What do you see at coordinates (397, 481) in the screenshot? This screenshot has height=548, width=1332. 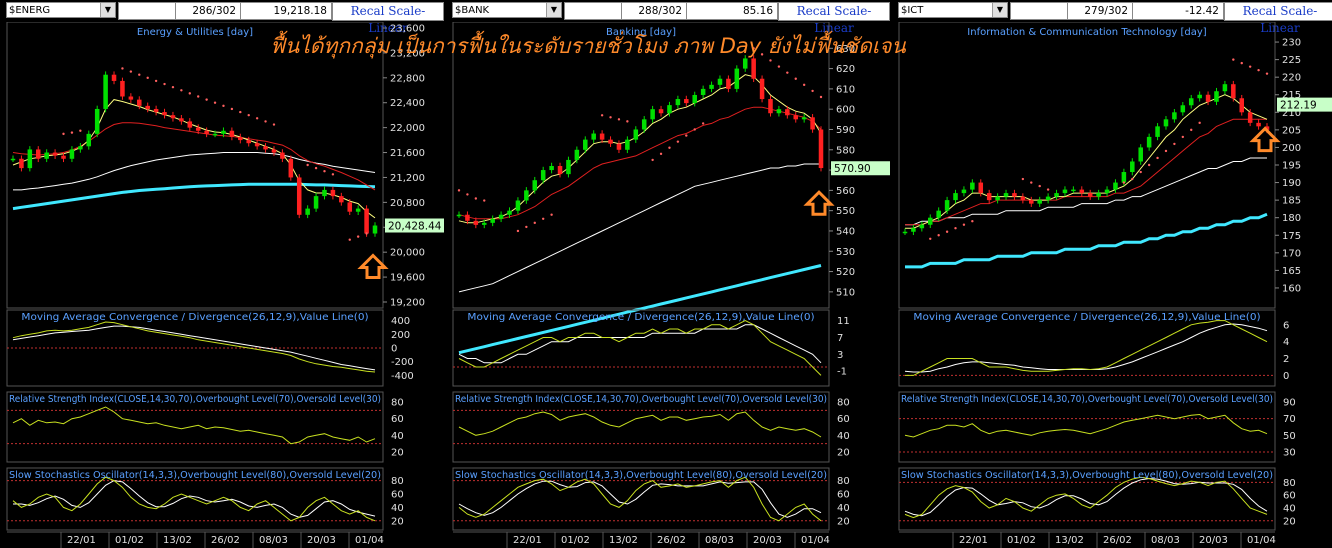 I see `stoch-tick-label: 80` at bounding box center [397, 481].